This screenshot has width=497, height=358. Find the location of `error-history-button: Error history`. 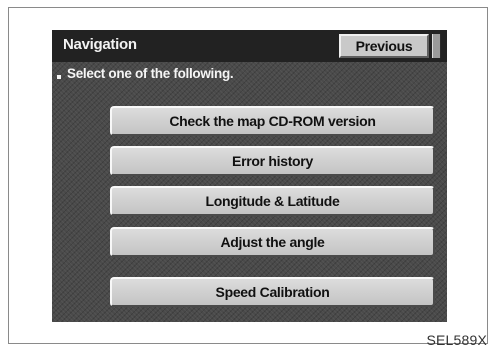

error-history-button: Error history is located at coordinates (272, 161).